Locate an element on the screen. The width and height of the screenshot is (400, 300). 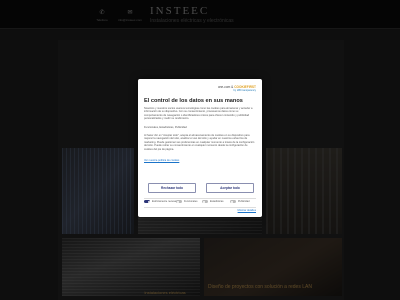
toggle-necessary: Estrictamente necesarias is located at coordinates (162, 201).